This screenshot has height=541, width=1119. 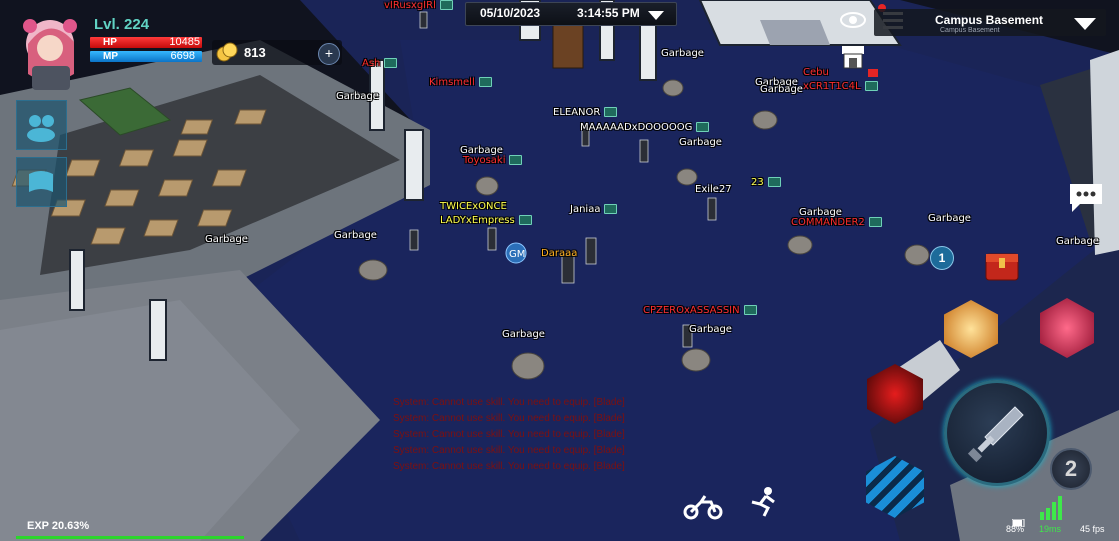 What do you see at coordinates (130, 537) in the screenshot?
I see `exp-bar` at bounding box center [130, 537].